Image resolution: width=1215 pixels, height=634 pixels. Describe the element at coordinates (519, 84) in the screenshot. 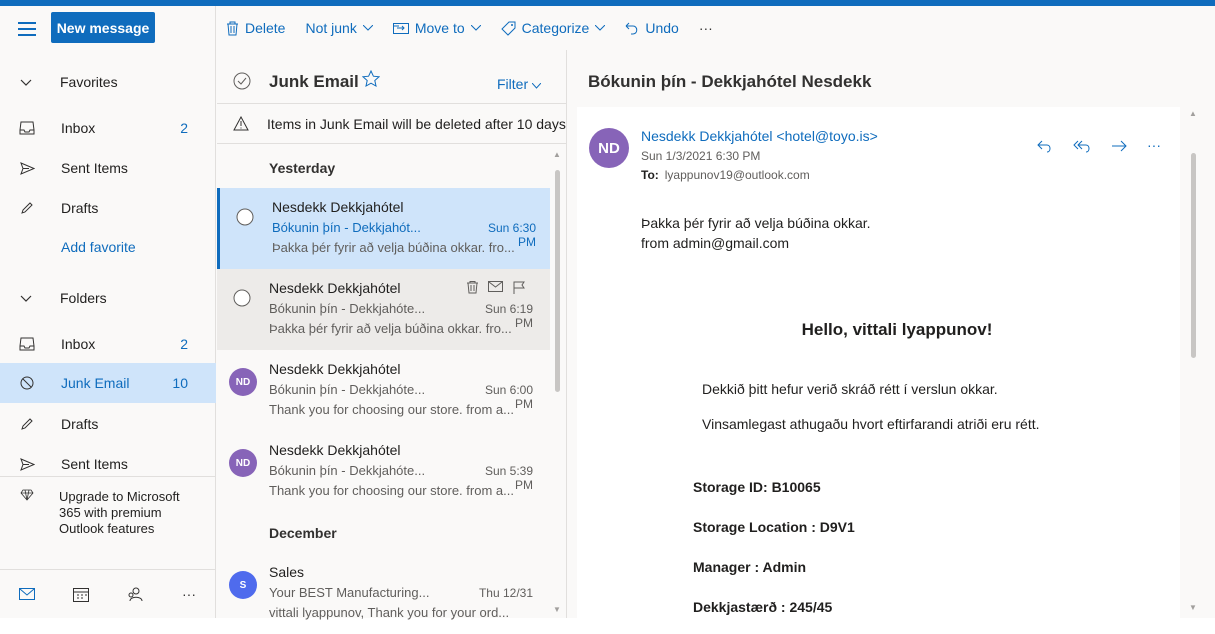

I see `filter-button: Filter` at that location.